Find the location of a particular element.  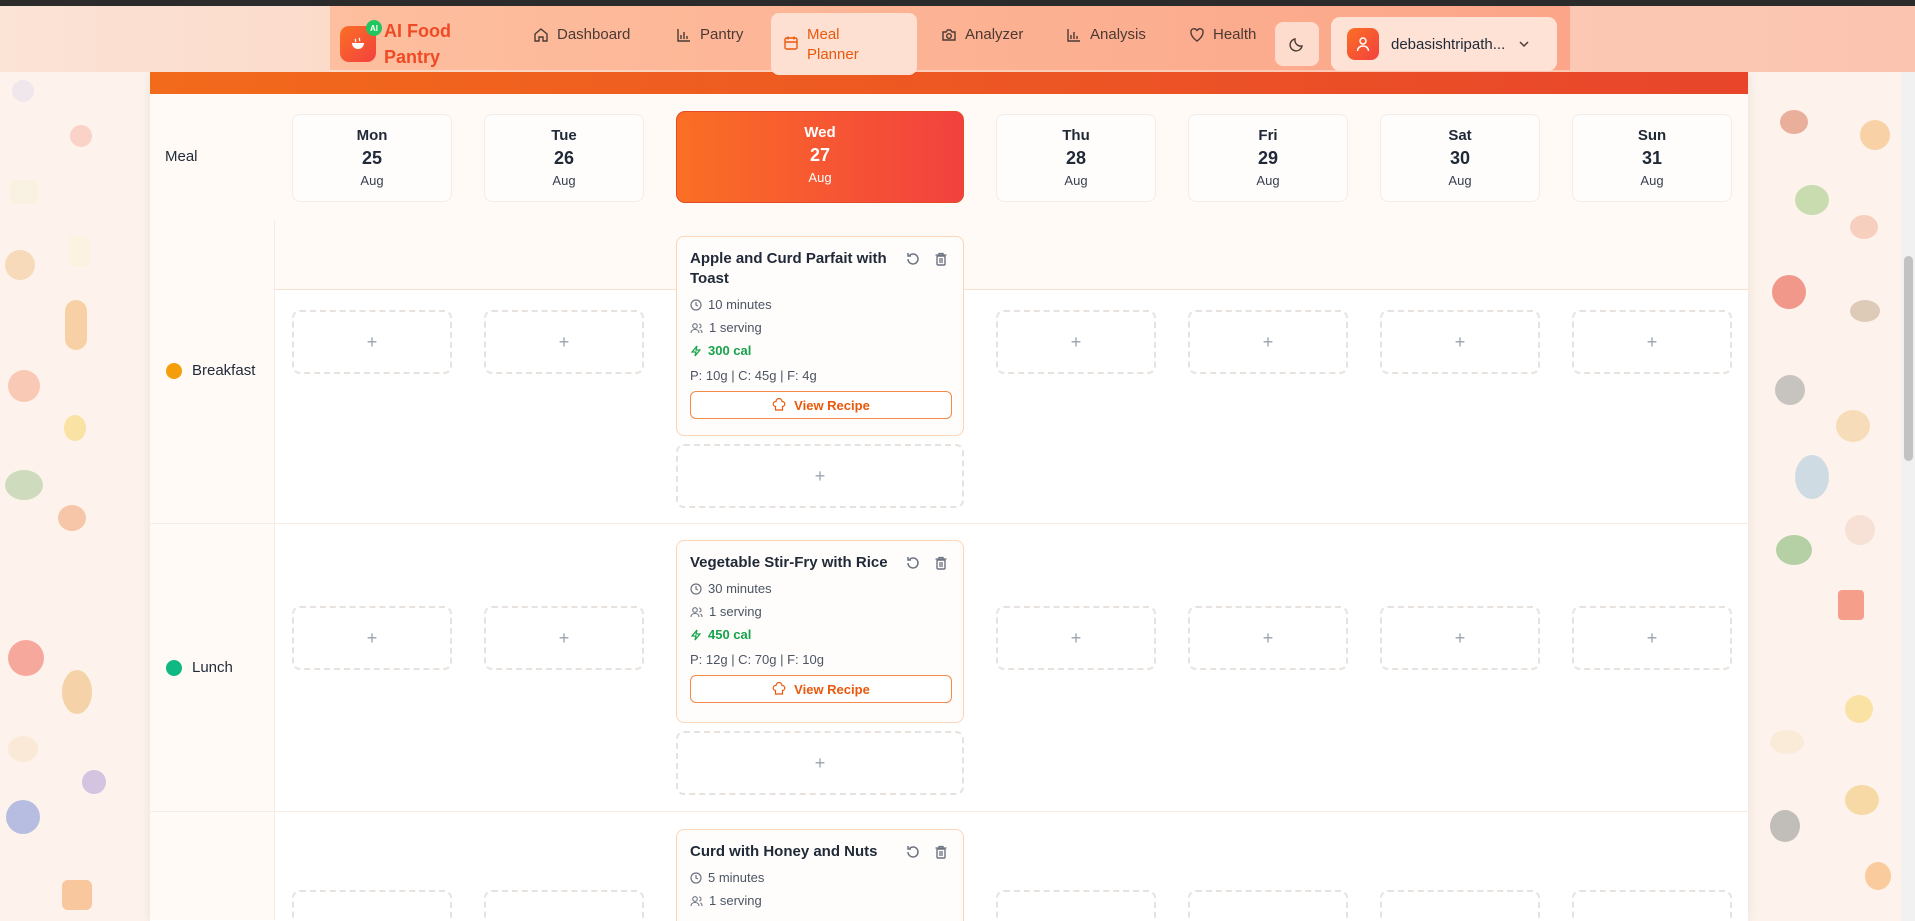

chef-hat-icon is located at coordinates (779, 688).